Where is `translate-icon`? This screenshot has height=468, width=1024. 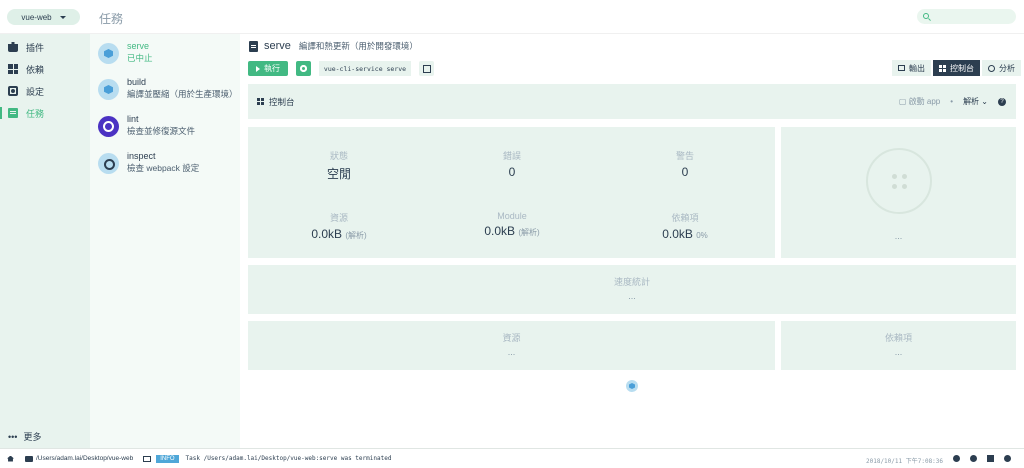
translate-icon is located at coordinates (990, 458).